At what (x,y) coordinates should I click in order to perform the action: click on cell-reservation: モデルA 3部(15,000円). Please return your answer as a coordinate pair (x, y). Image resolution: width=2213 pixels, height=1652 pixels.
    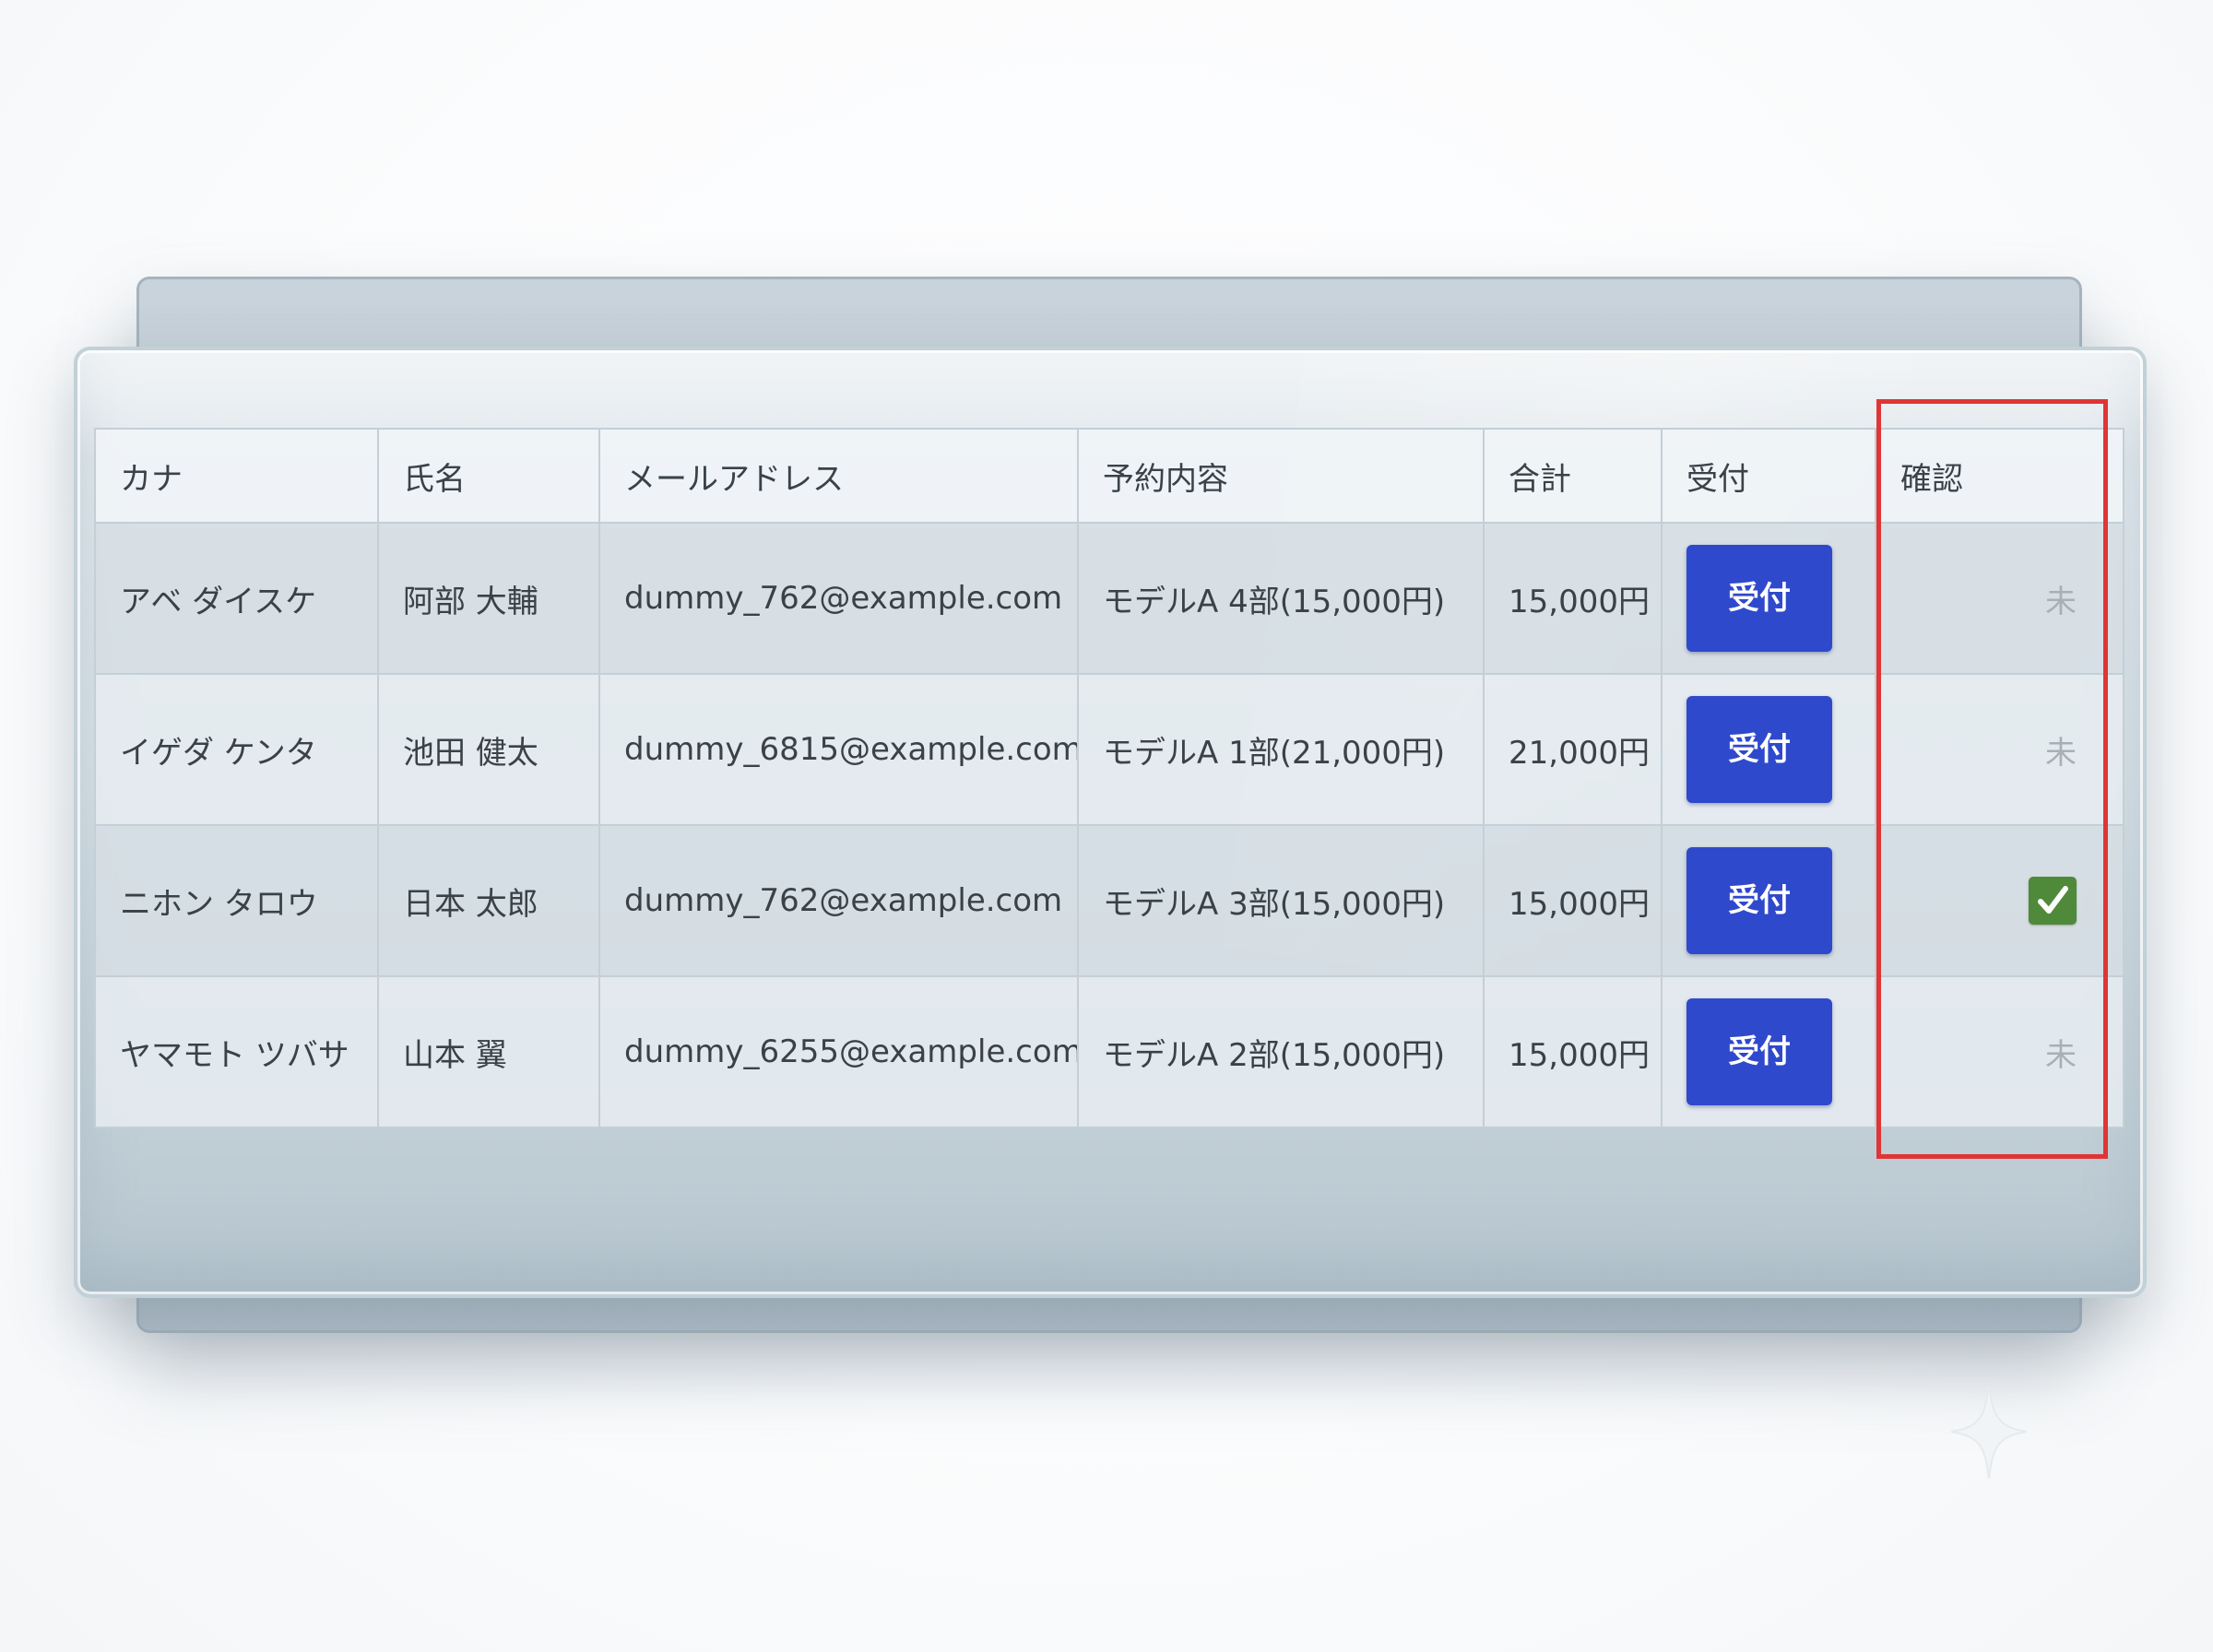
    Looking at the image, I should click on (1281, 900).